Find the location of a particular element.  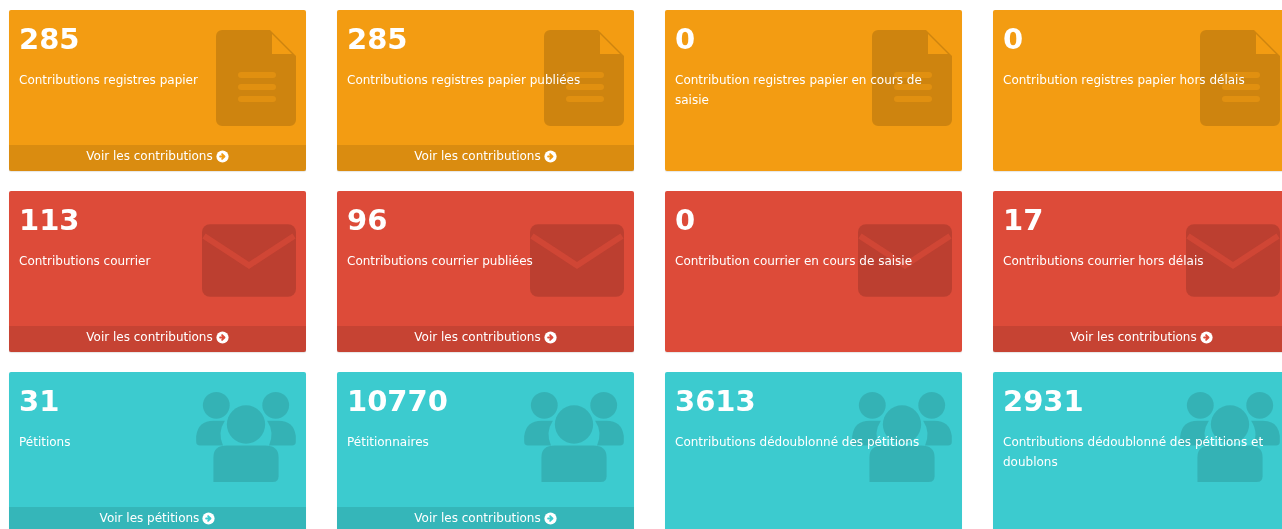

stat-label: Contribution registres papier en cours de saisie is located at coordinates (799, 90).